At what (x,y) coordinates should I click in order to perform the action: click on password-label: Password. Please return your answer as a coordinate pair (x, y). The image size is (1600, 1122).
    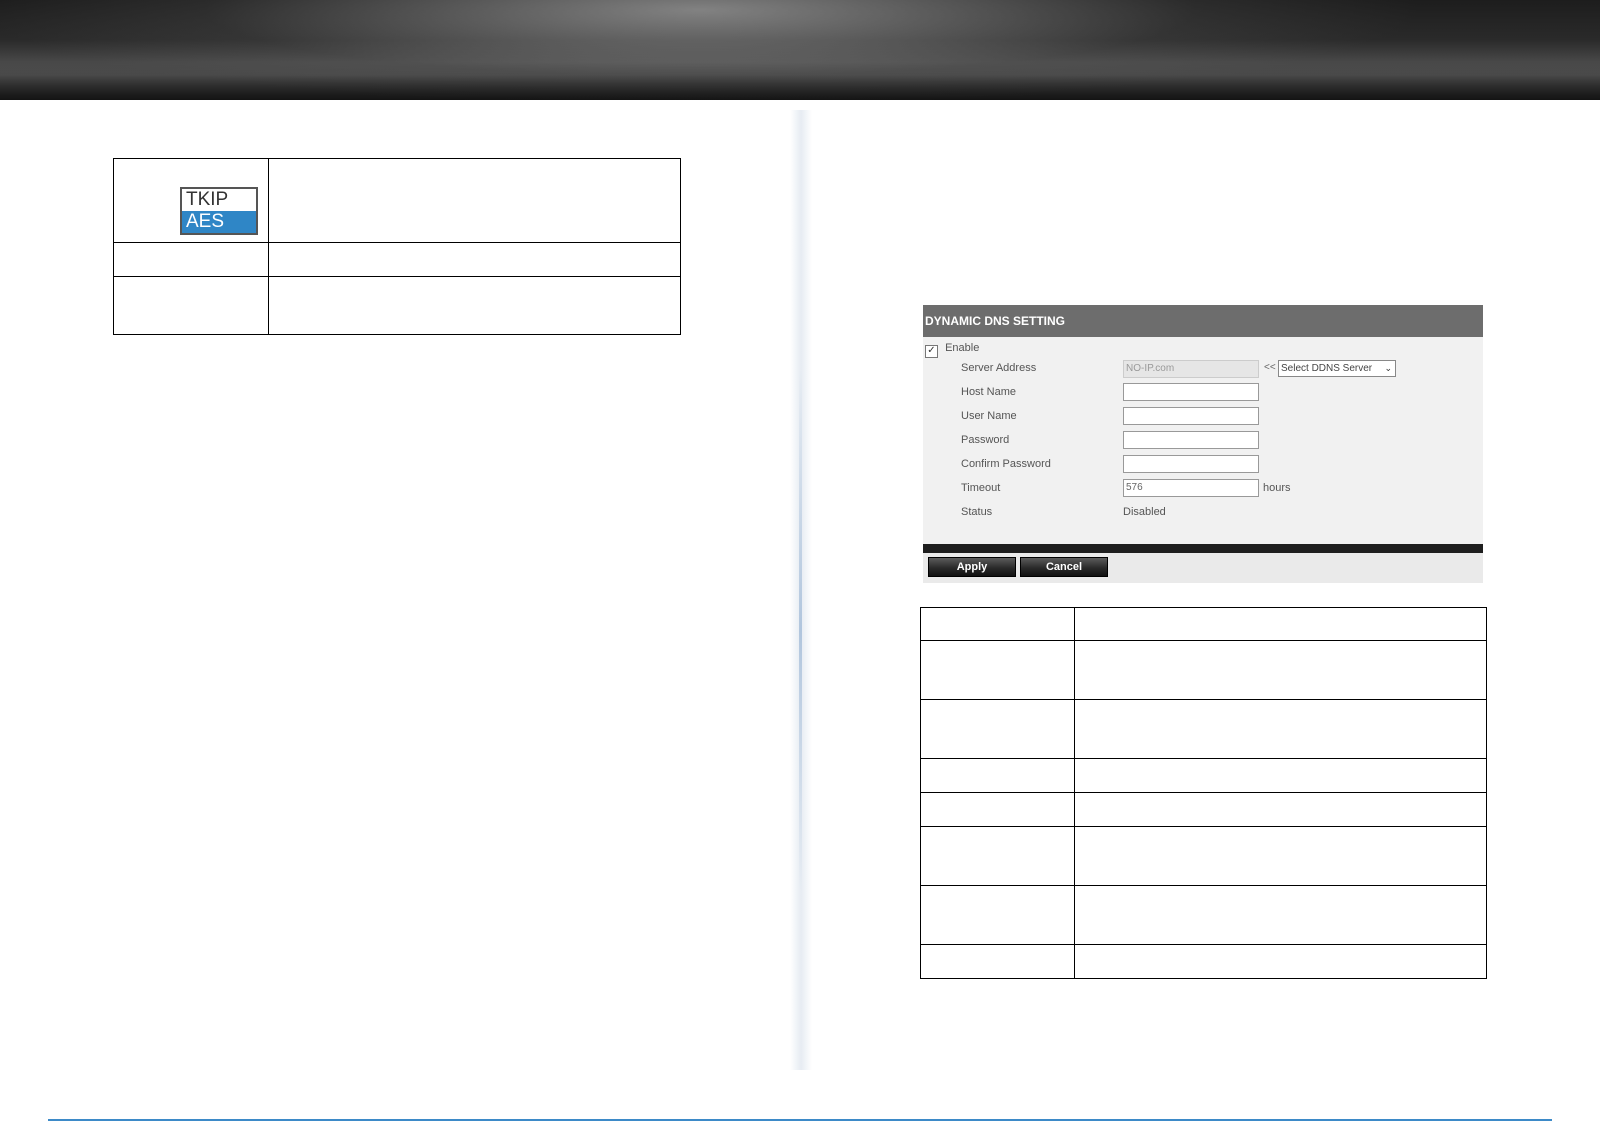
    Looking at the image, I should click on (985, 440).